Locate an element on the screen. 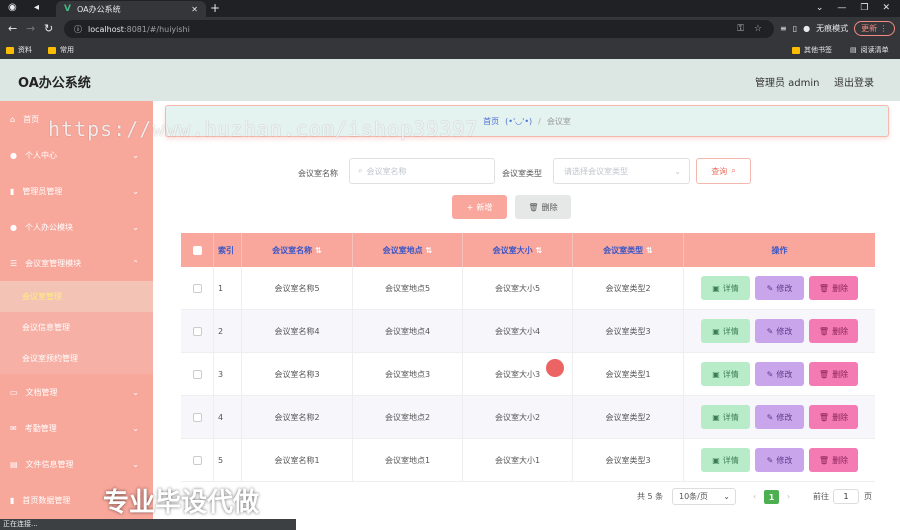 This screenshot has height=530, width=900. forward-icon: → is located at coordinates (30, 29).